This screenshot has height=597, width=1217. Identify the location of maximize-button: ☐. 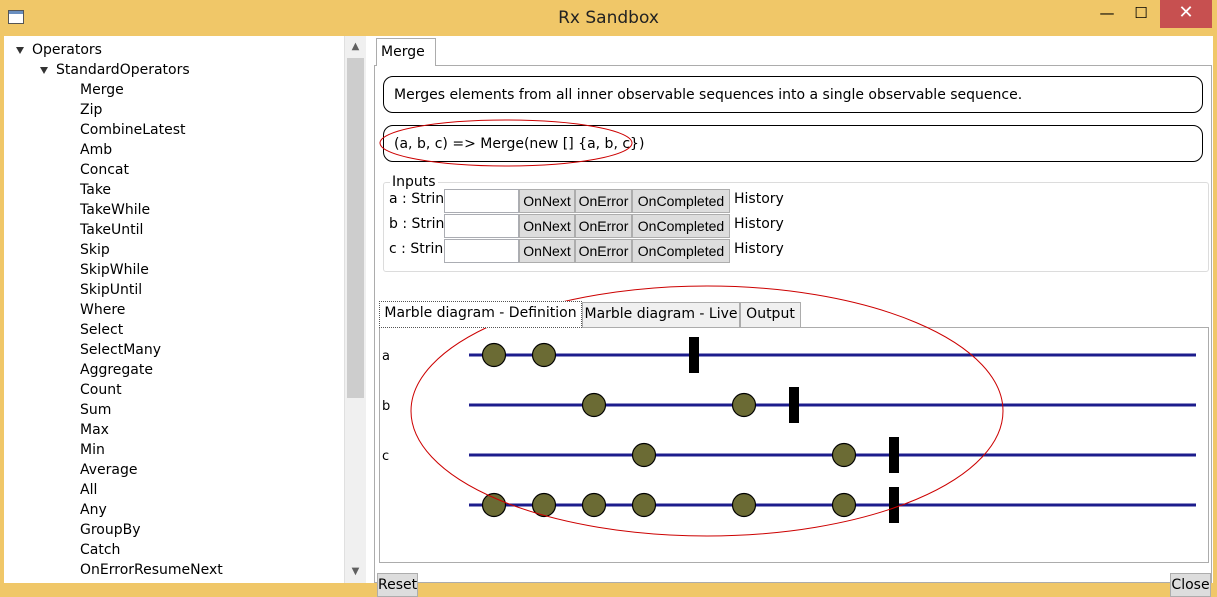
(1141, 14).